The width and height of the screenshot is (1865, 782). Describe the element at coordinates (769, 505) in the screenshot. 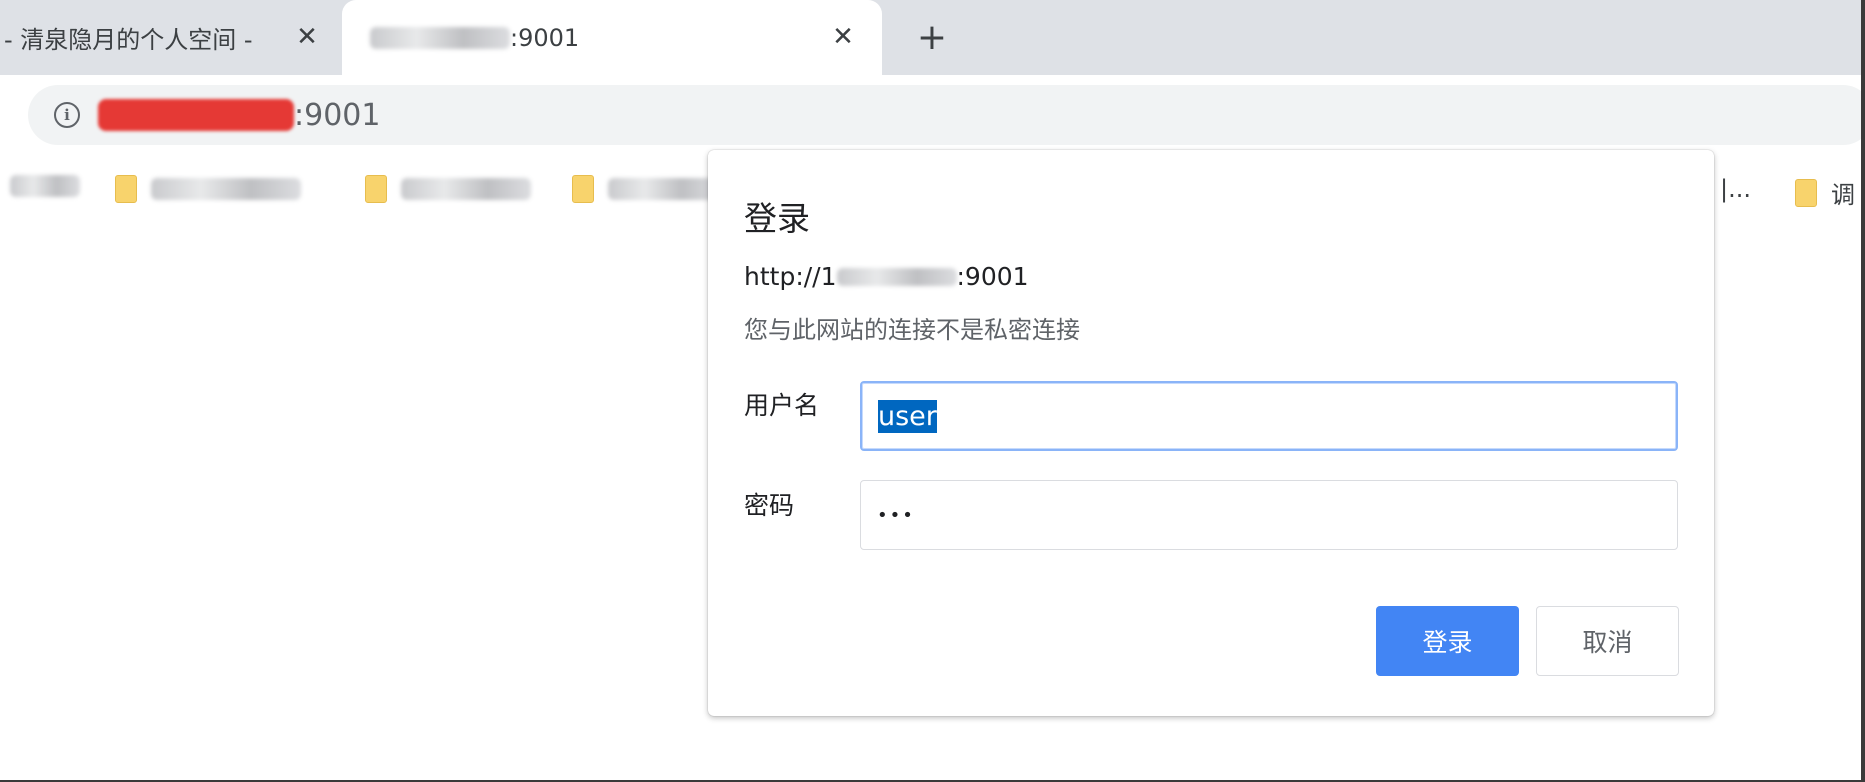

I see `password-label: 密码` at that location.